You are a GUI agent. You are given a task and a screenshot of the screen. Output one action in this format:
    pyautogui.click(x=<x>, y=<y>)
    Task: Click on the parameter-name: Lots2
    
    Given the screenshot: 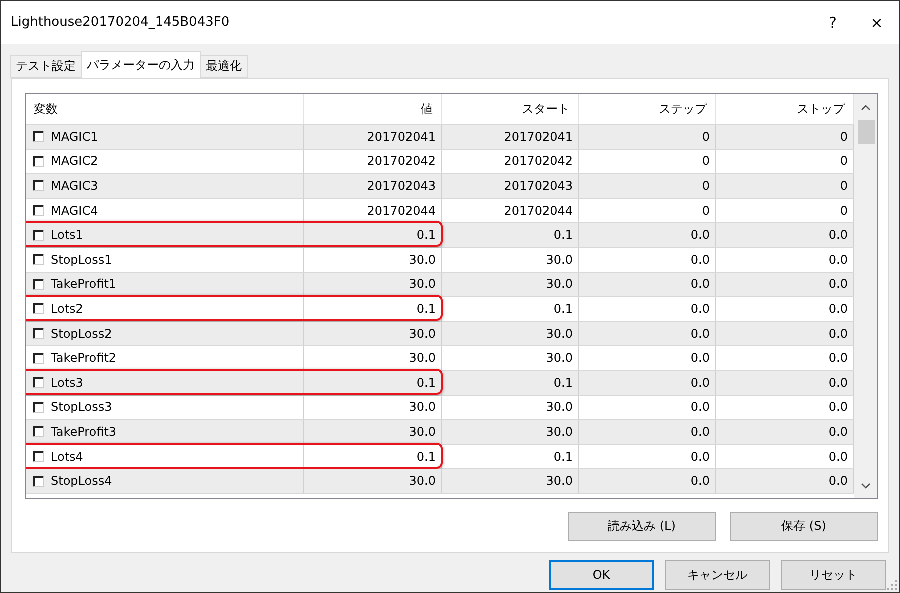 What is the action you would take?
    pyautogui.click(x=67, y=309)
    